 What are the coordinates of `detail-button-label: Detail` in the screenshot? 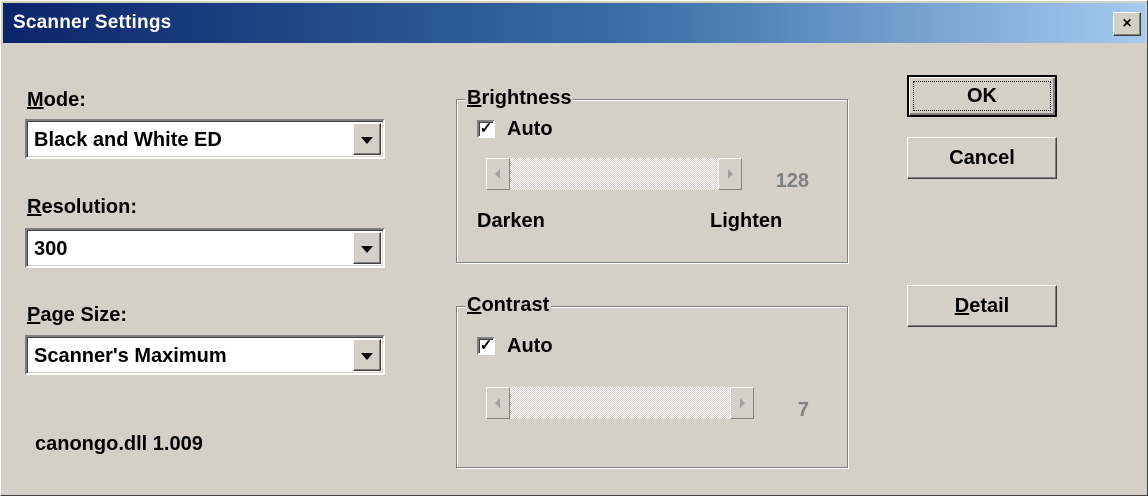 It's located at (982, 306).